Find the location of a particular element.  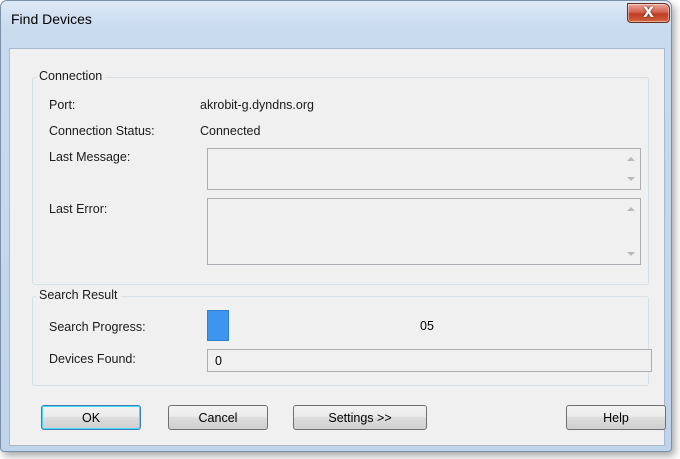

last-error-label: Last Error: is located at coordinates (78, 209).